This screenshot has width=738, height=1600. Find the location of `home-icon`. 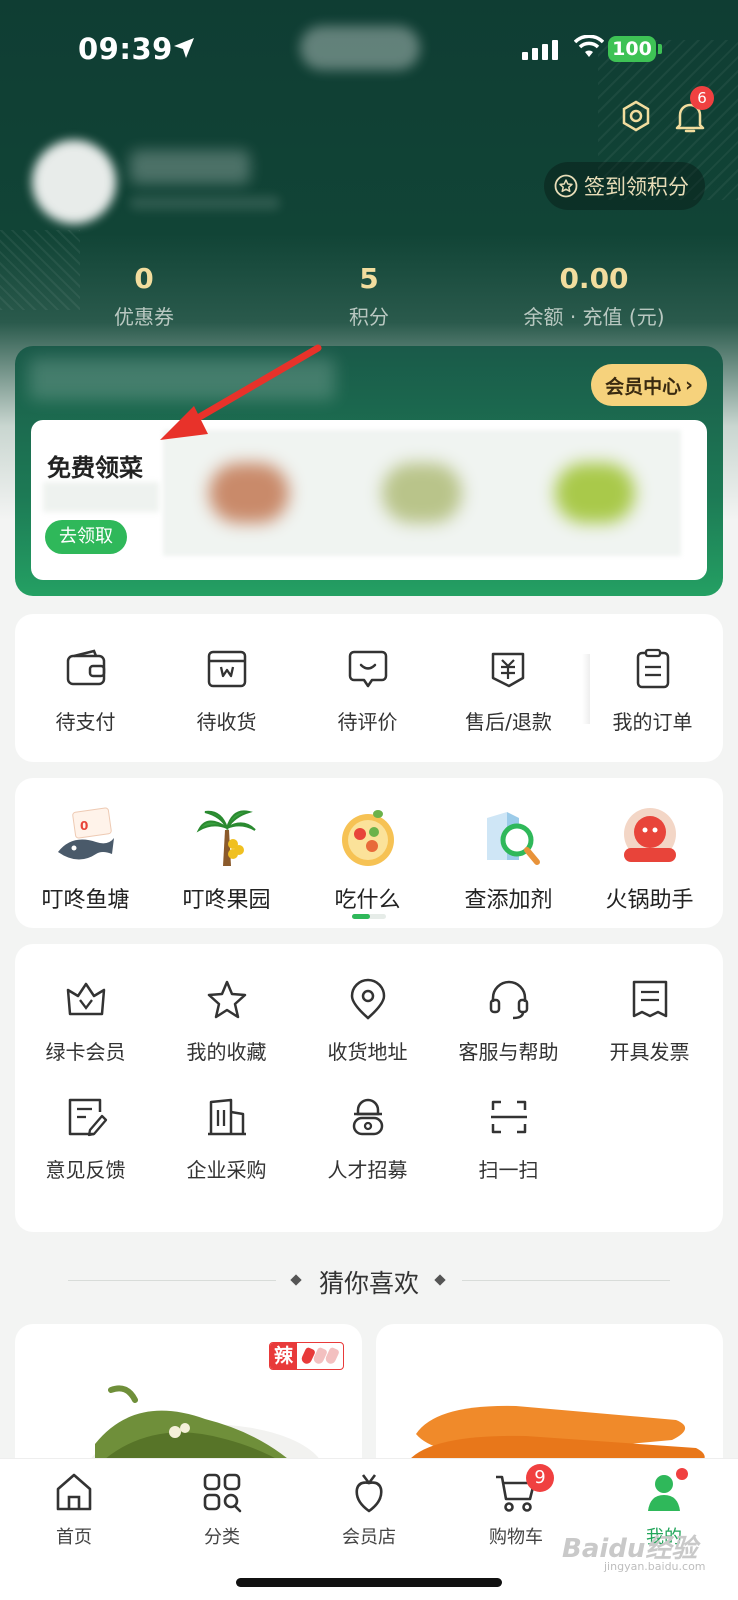

home-icon is located at coordinates (74, 1492).